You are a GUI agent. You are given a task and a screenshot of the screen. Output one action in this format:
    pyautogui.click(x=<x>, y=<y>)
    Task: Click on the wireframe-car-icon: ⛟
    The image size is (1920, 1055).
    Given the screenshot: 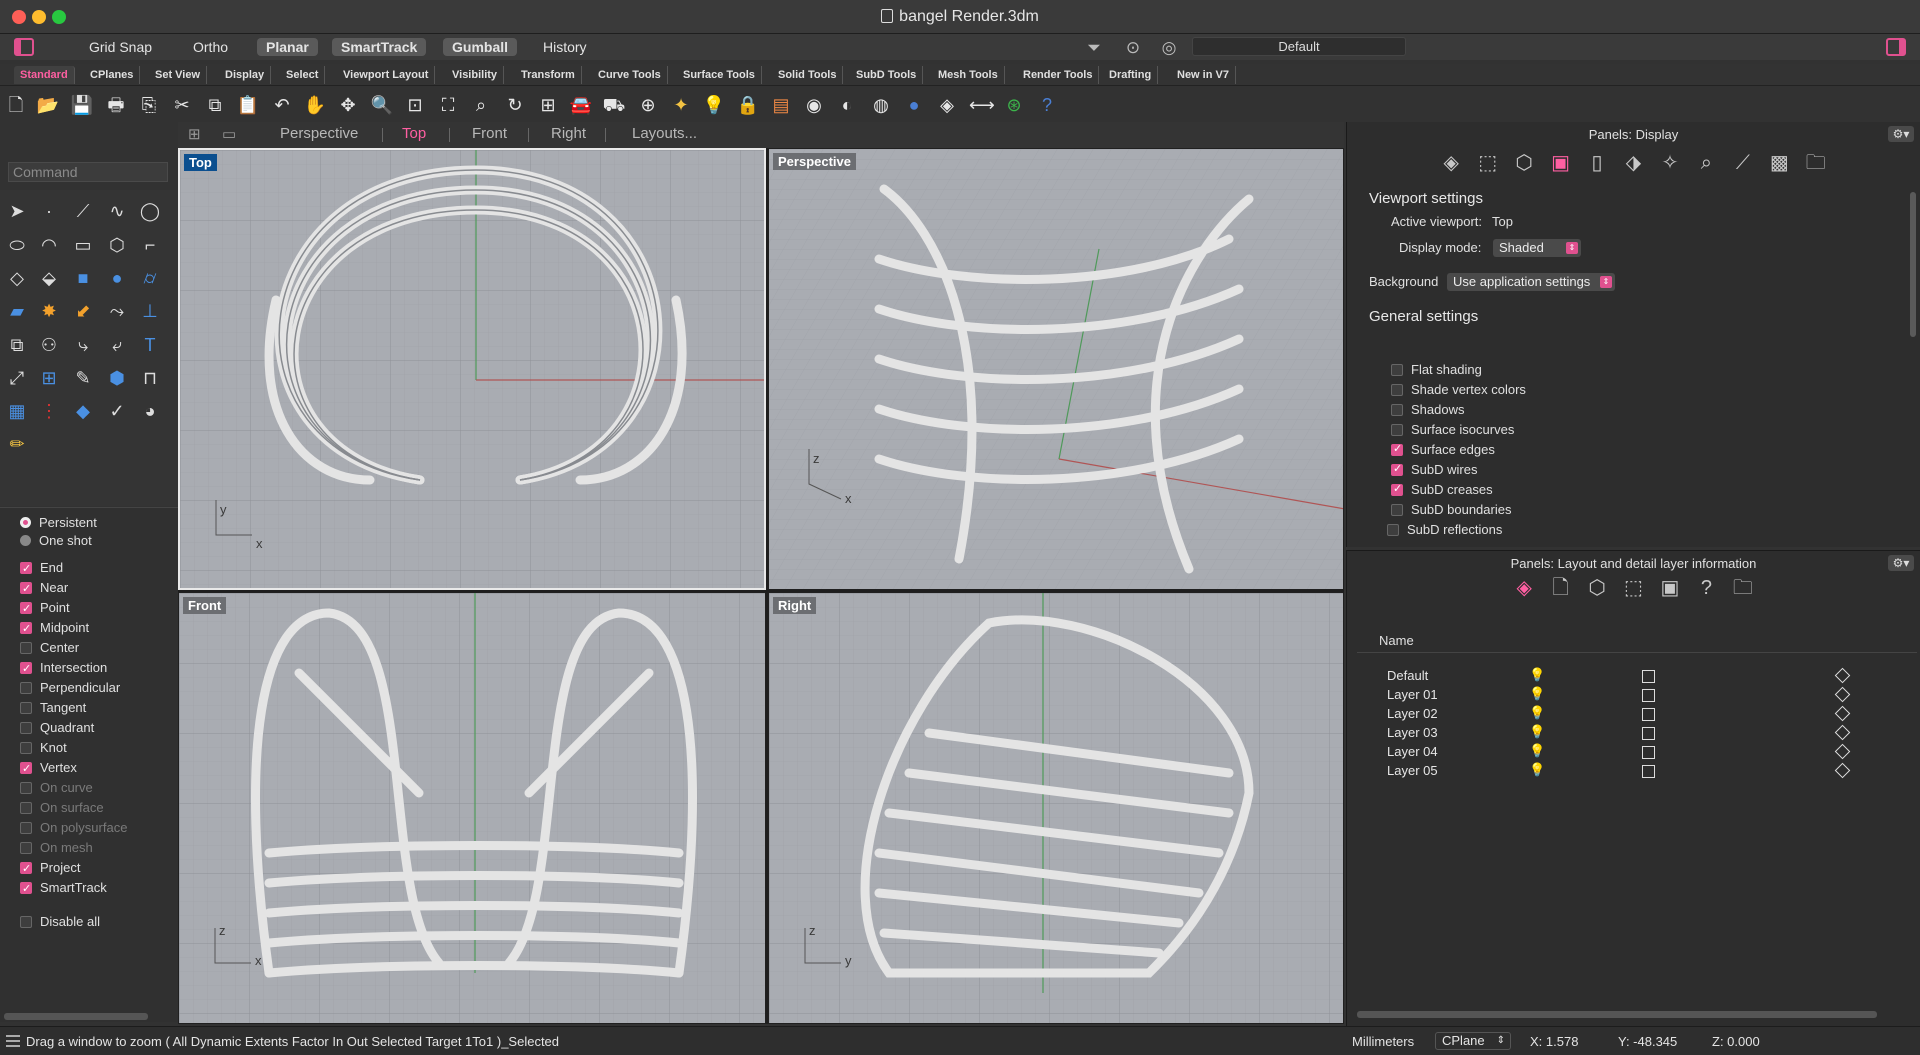 What is the action you would take?
    pyautogui.click(x=614, y=105)
    